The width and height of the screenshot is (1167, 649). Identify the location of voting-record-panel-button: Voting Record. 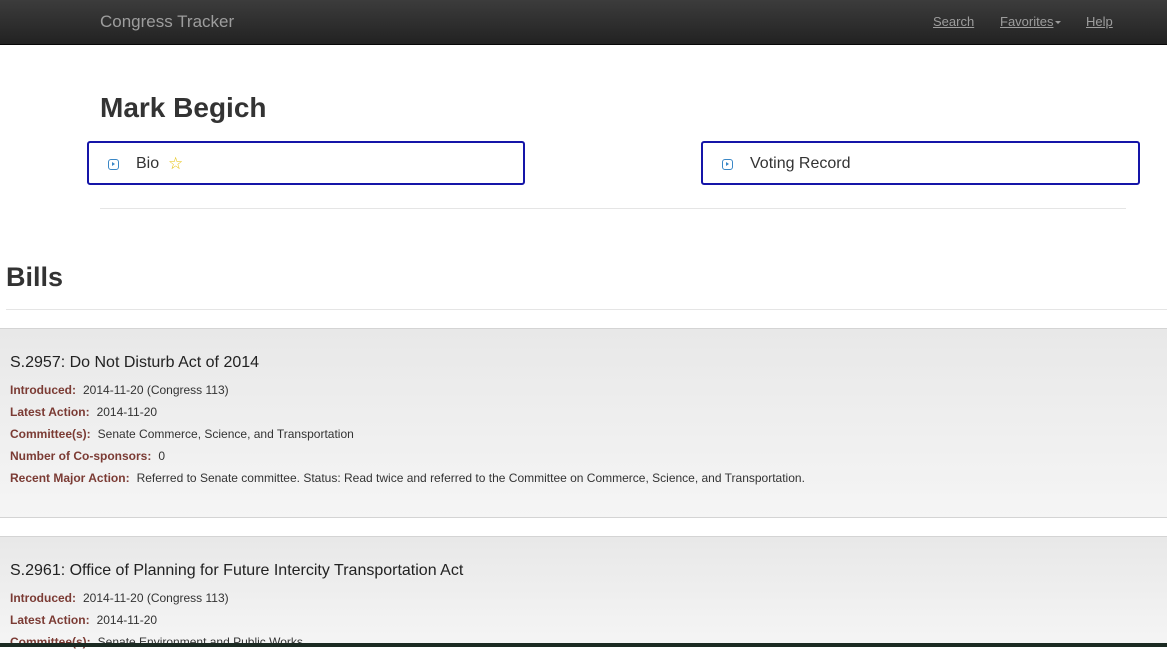
(920, 163).